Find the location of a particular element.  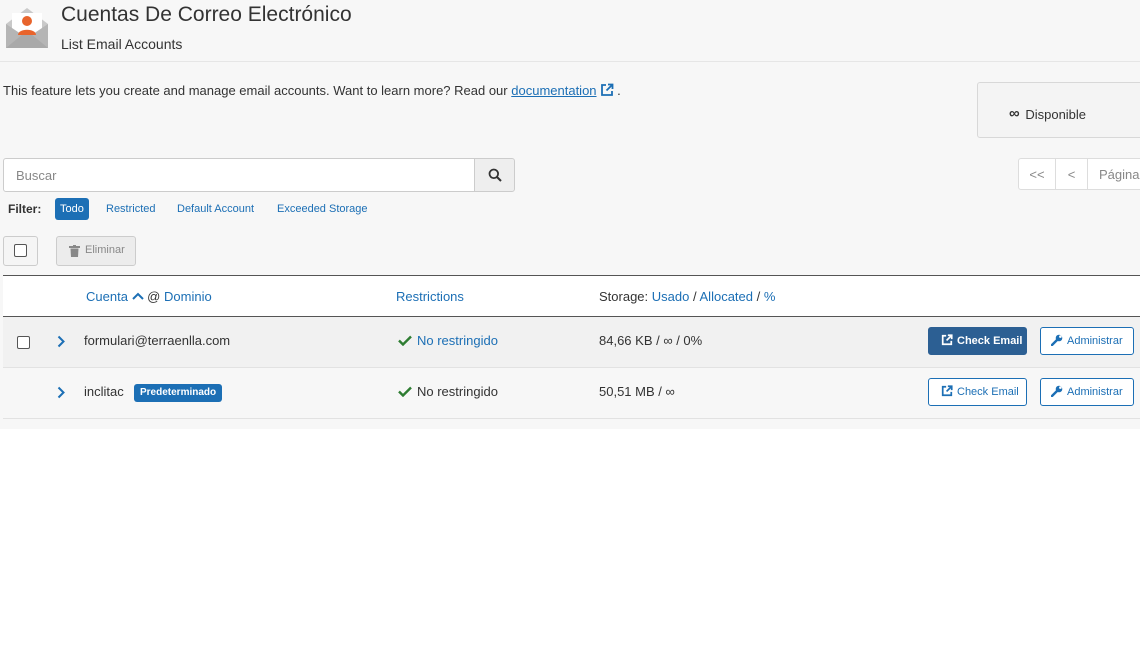

intro-trailing: . is located at coordinates (619, 90).